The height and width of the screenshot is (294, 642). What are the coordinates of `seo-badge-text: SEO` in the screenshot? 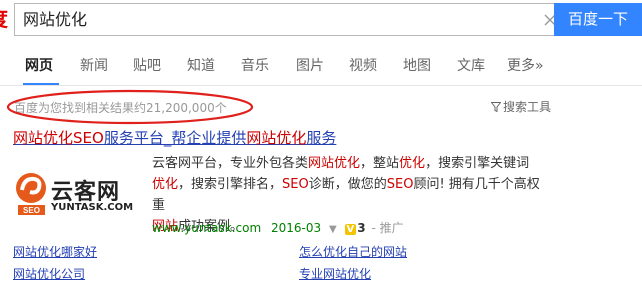 It's located at (31, 210).